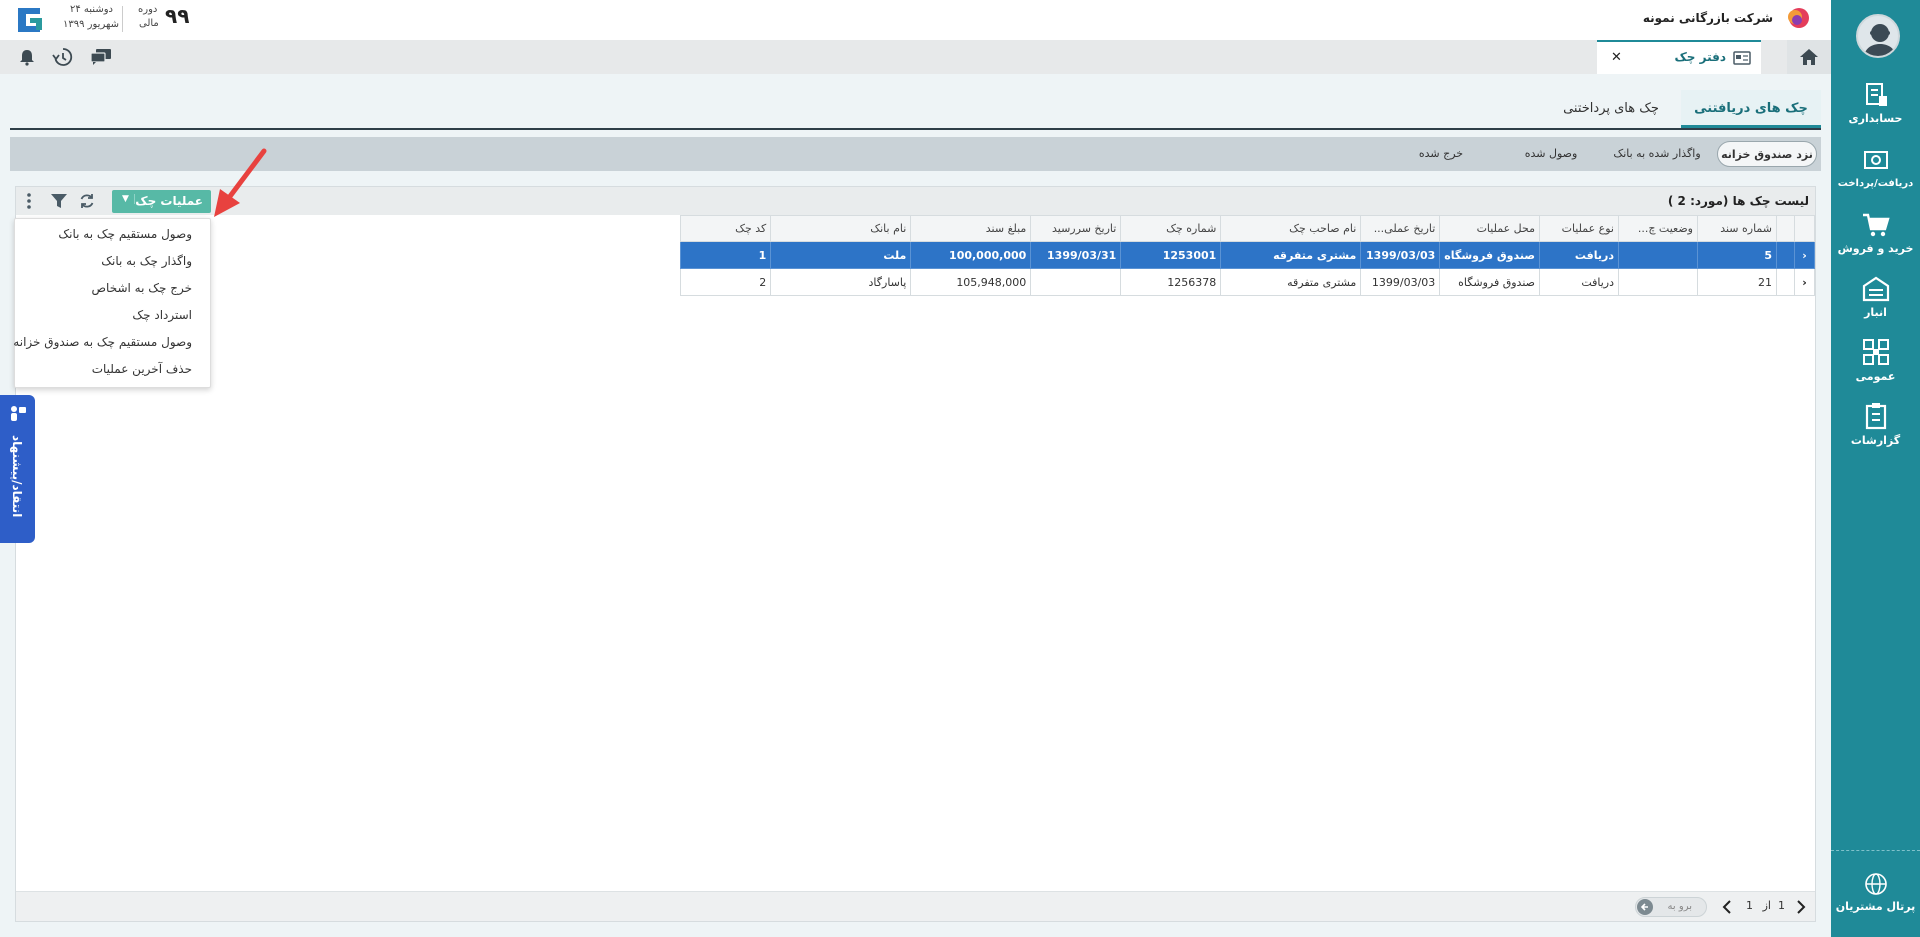 The width and height of the screenshot is (1920, 937). I want to click on subtab-assigned-to-bank: واگذار شده به بانک, so click(1657, 154).